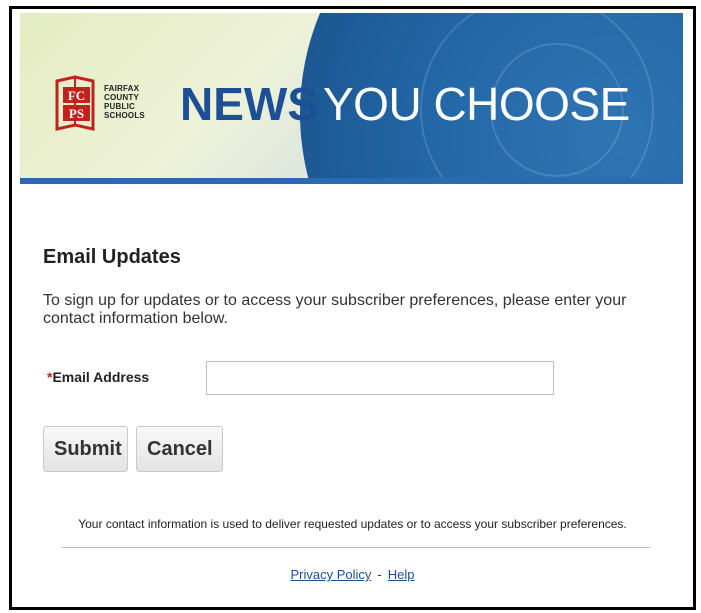 This screenshot has width=701, height=613. I want to click on footer-links: Privacy Policy - Help, so click(352, 574).